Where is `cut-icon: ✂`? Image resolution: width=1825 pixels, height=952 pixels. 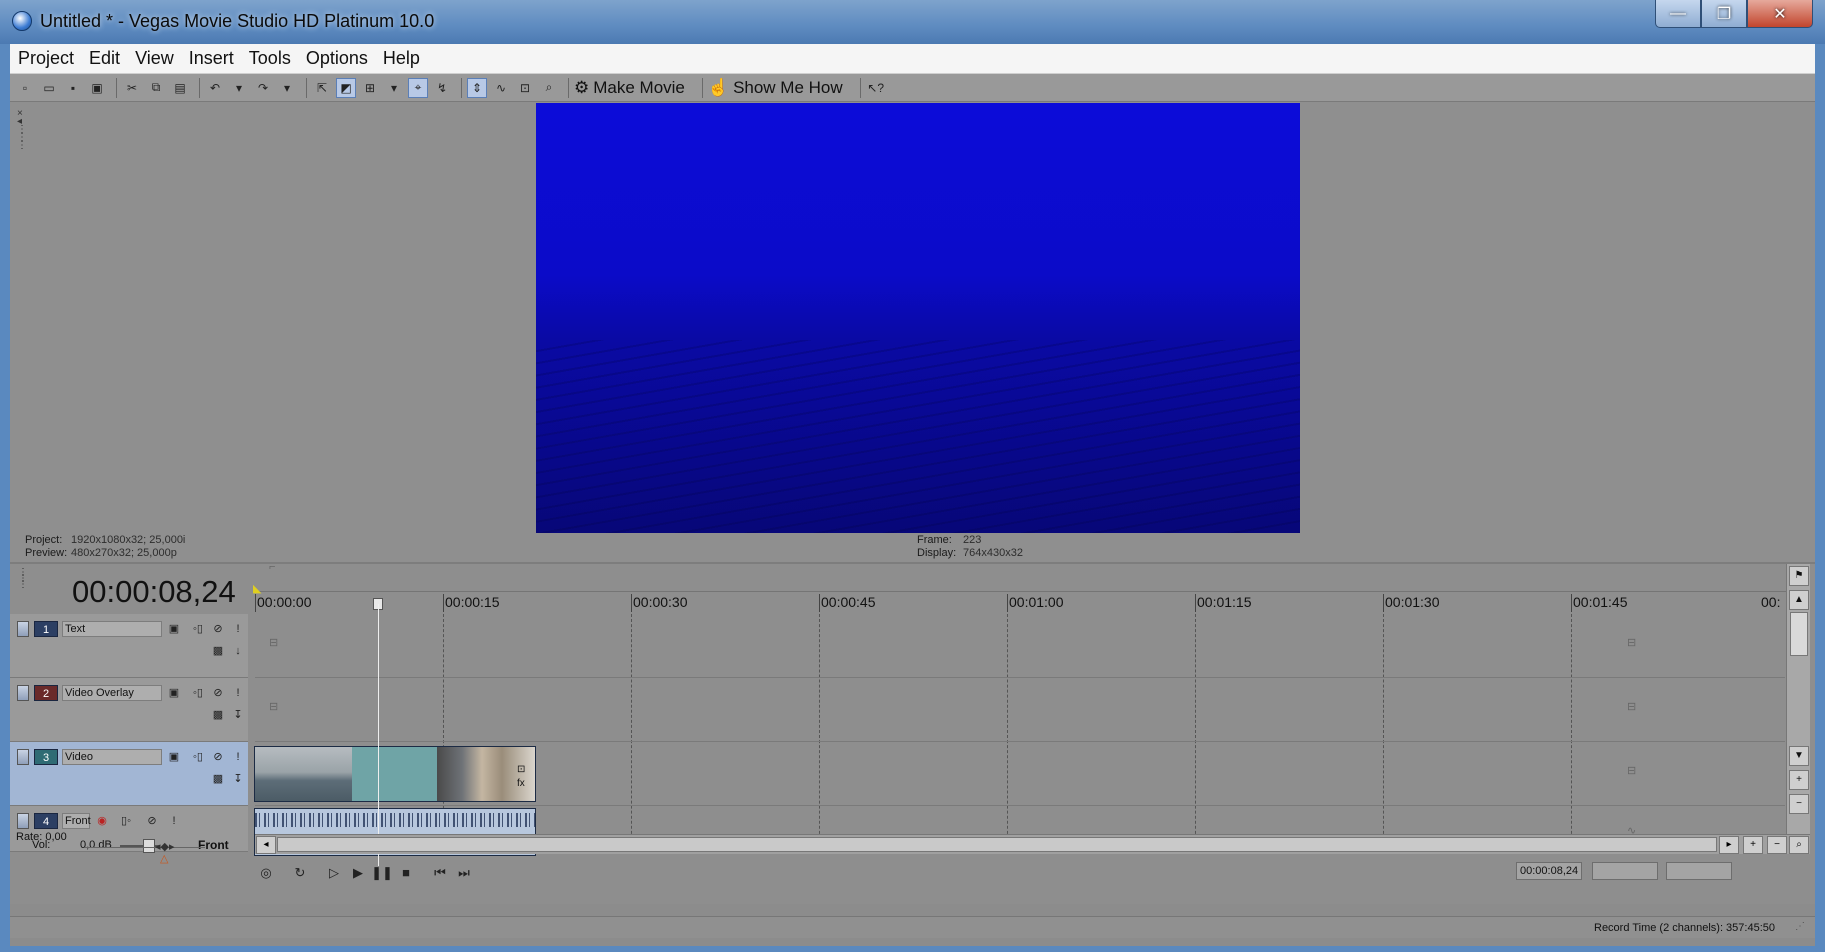
cut-icon: ✂ is located at coordinates (132, 88).